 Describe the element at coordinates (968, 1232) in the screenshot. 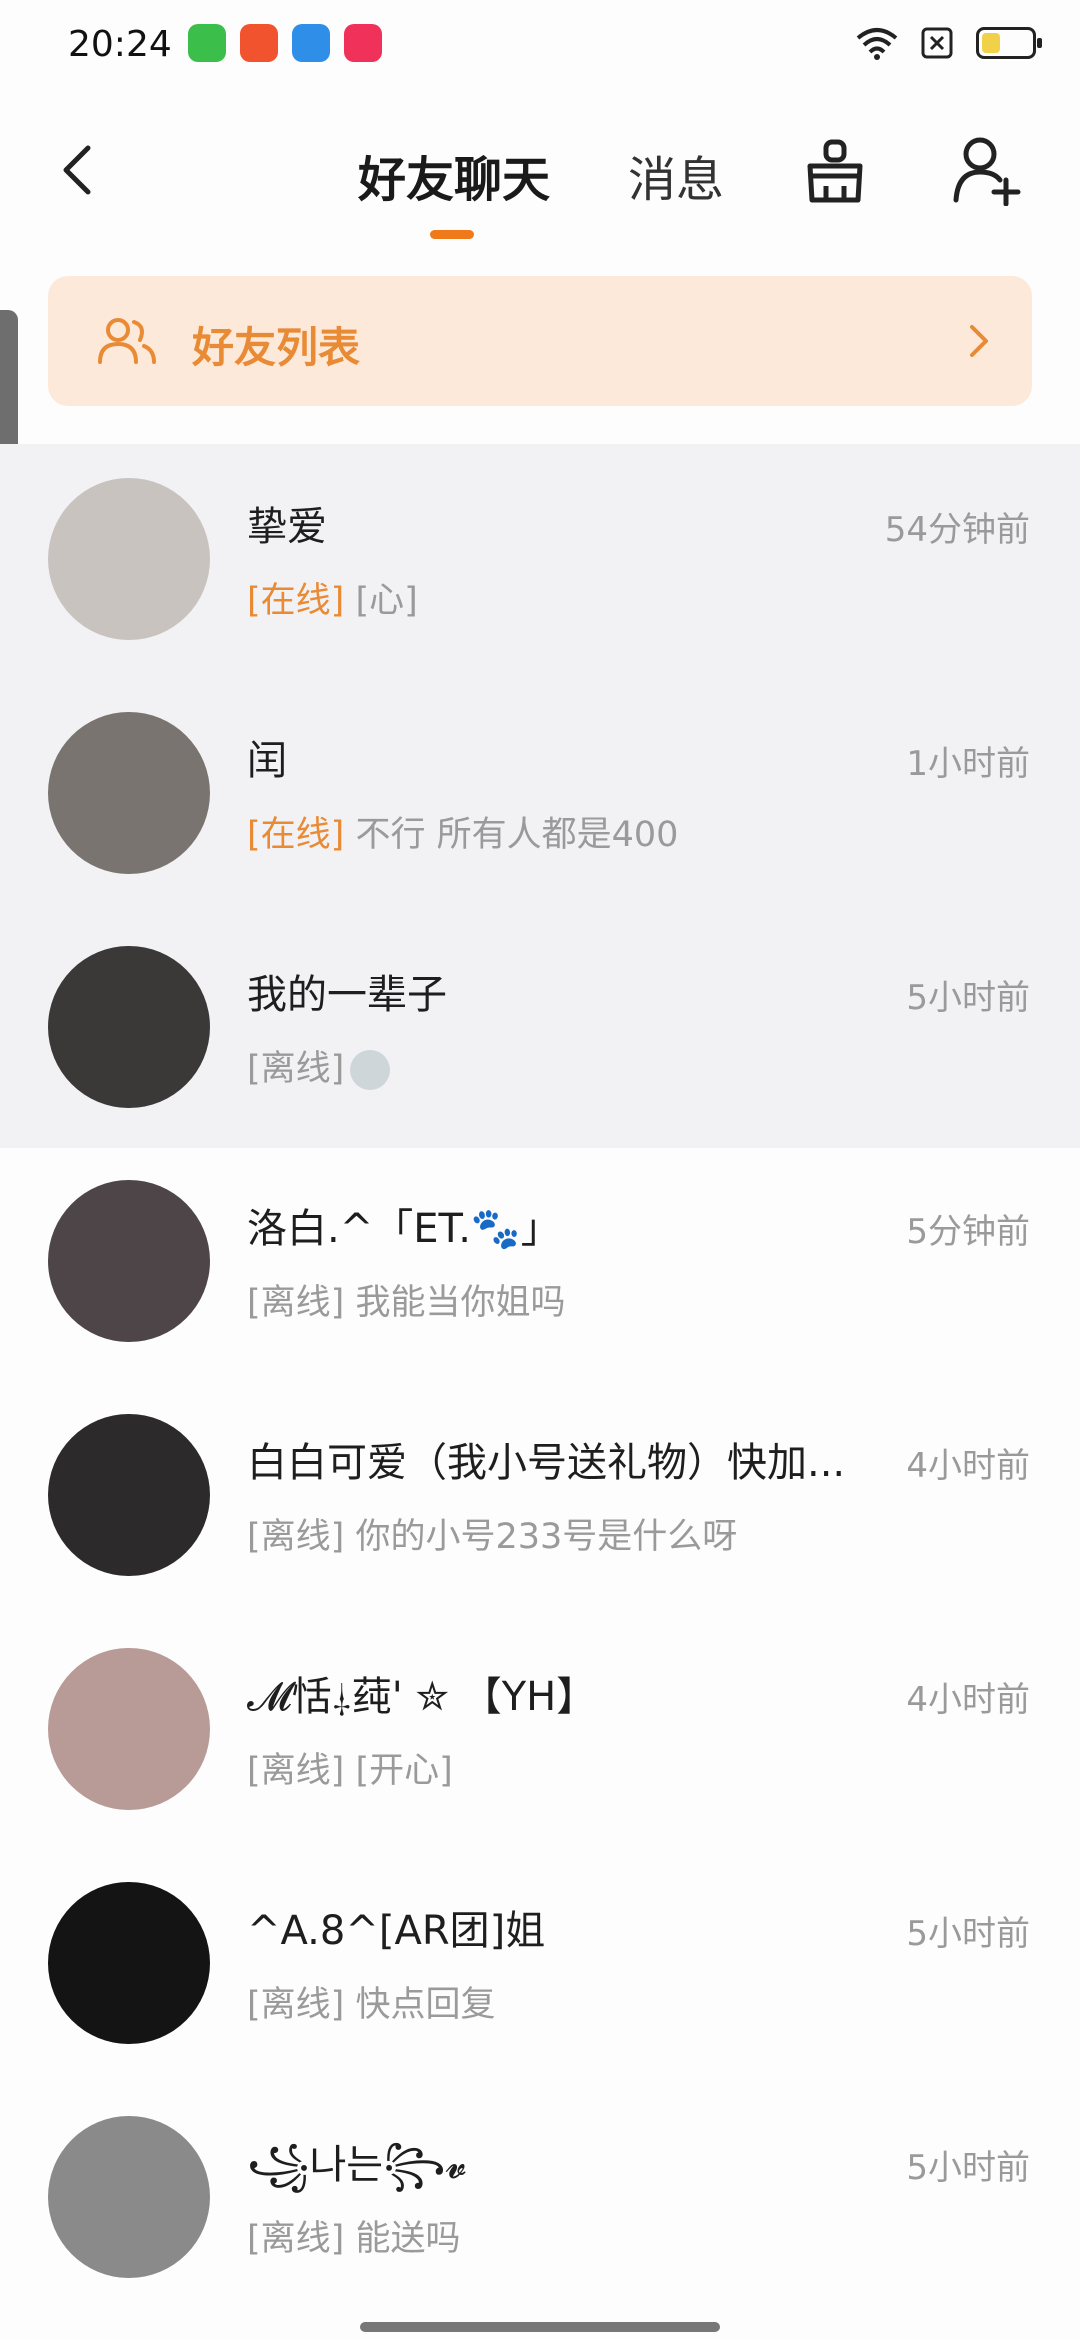

I see `chat-time: 5分钟前` at that location.